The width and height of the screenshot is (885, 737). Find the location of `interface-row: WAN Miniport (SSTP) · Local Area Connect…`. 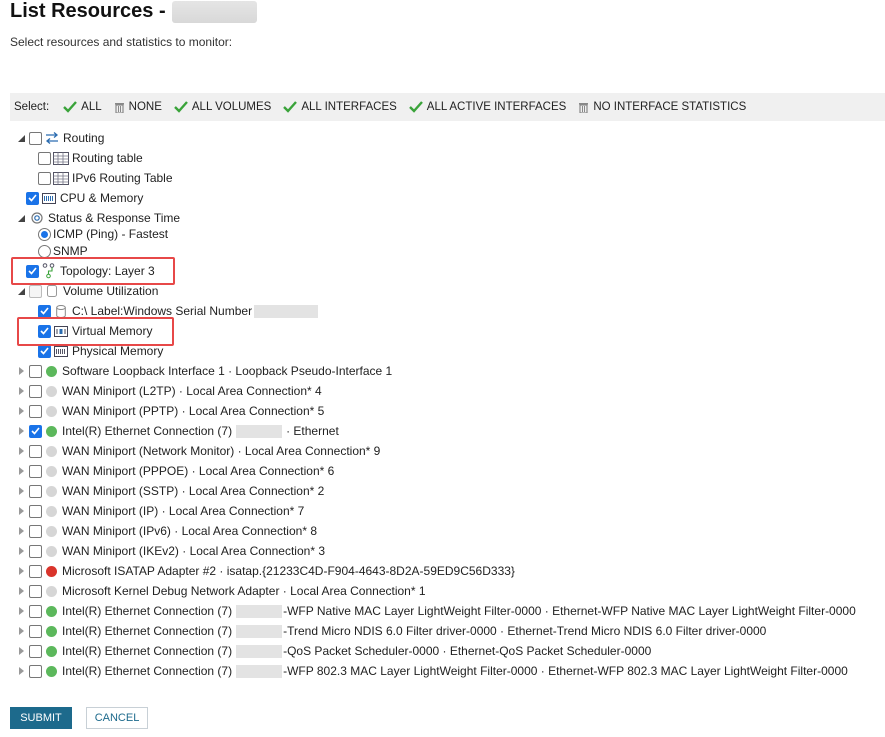

interface-row: WAN Miniport (SSTP) · Local Area Connect… is located at coordinates (170, 491).